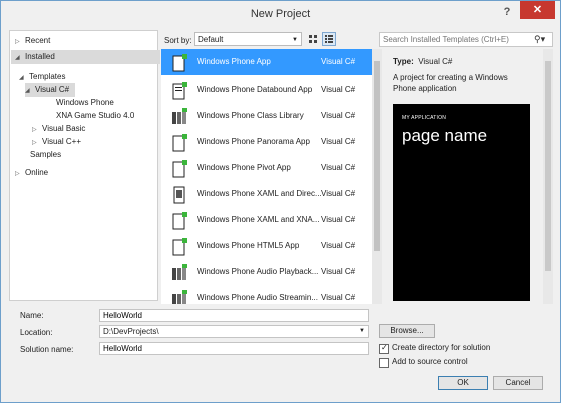 Image resolution: width=561 pixels, height=403 pixels. What do you see at coordinates (457, 39) in the screenshot?
I see `search-input` at bounding box center [457, 39].